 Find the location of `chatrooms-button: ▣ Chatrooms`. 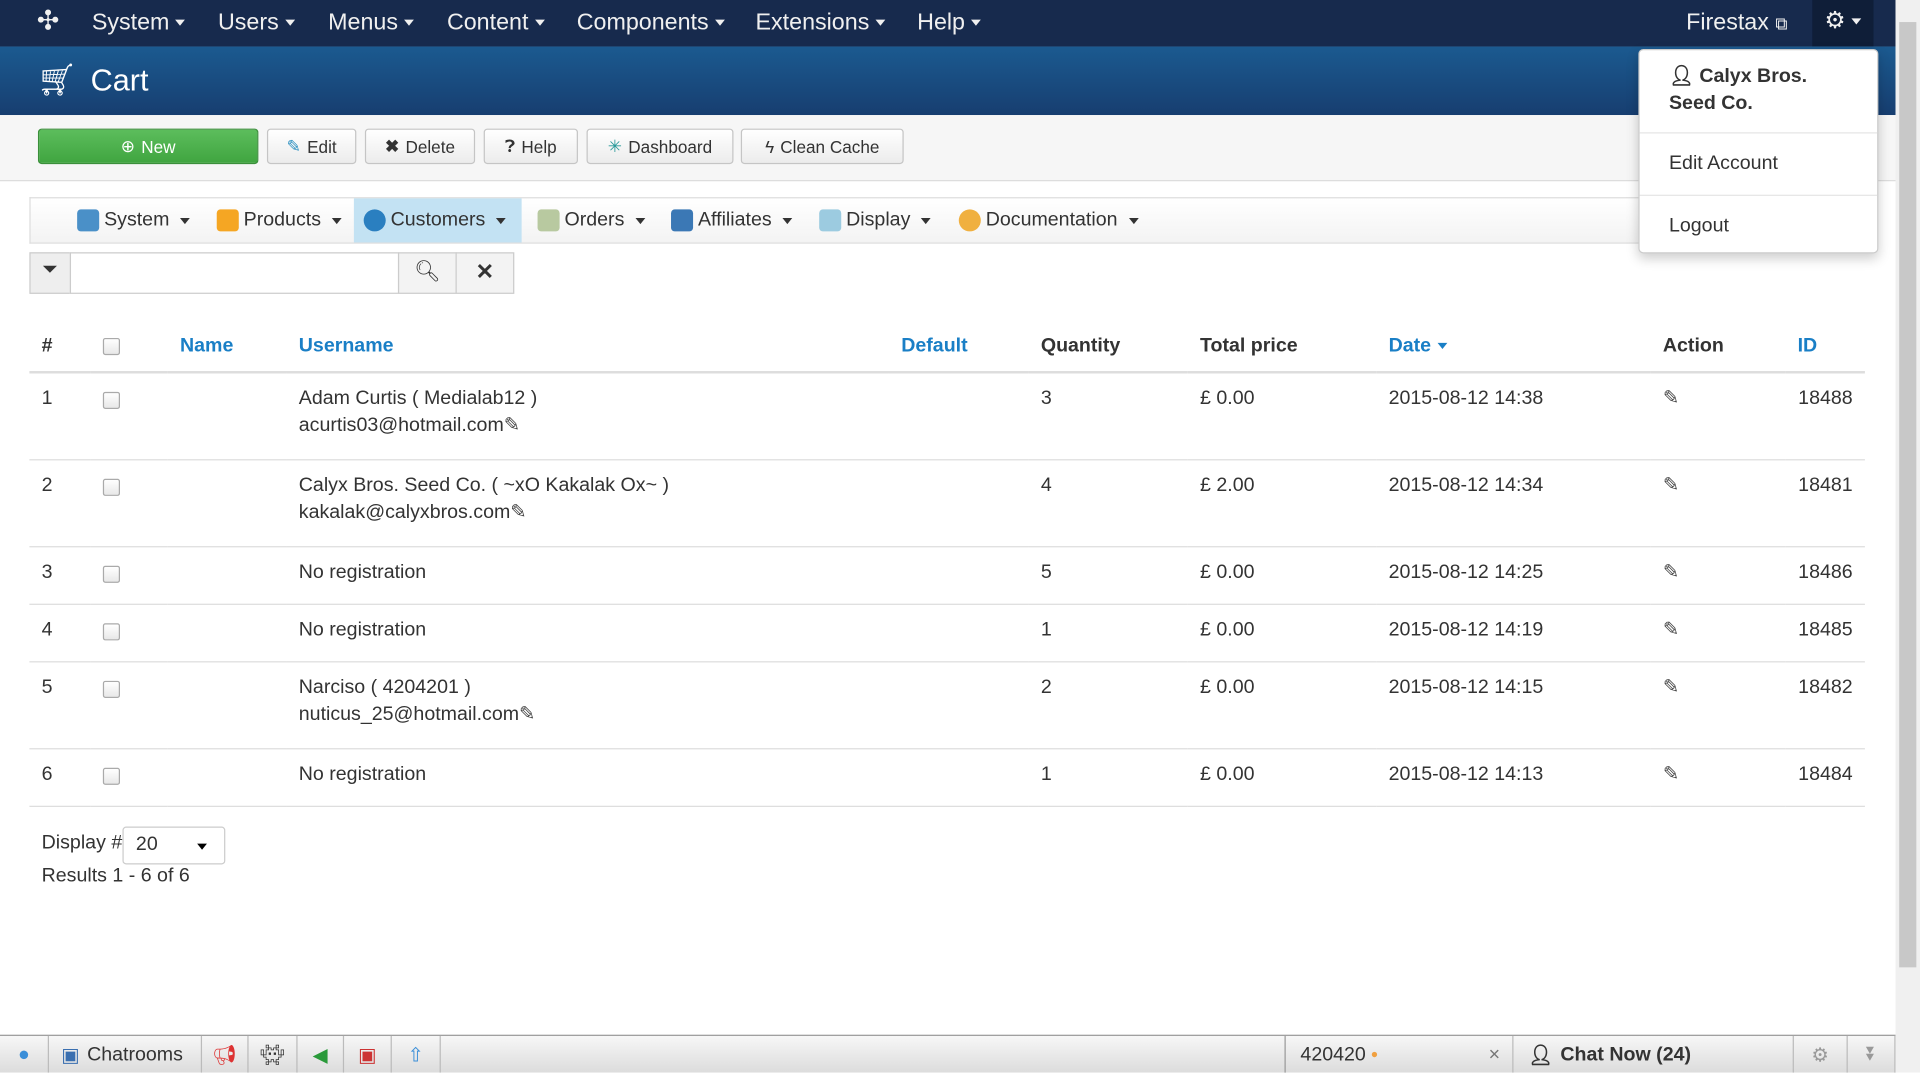

chatrooms-button: ▣ Chatrooms is located at coordinates (126, 1054).